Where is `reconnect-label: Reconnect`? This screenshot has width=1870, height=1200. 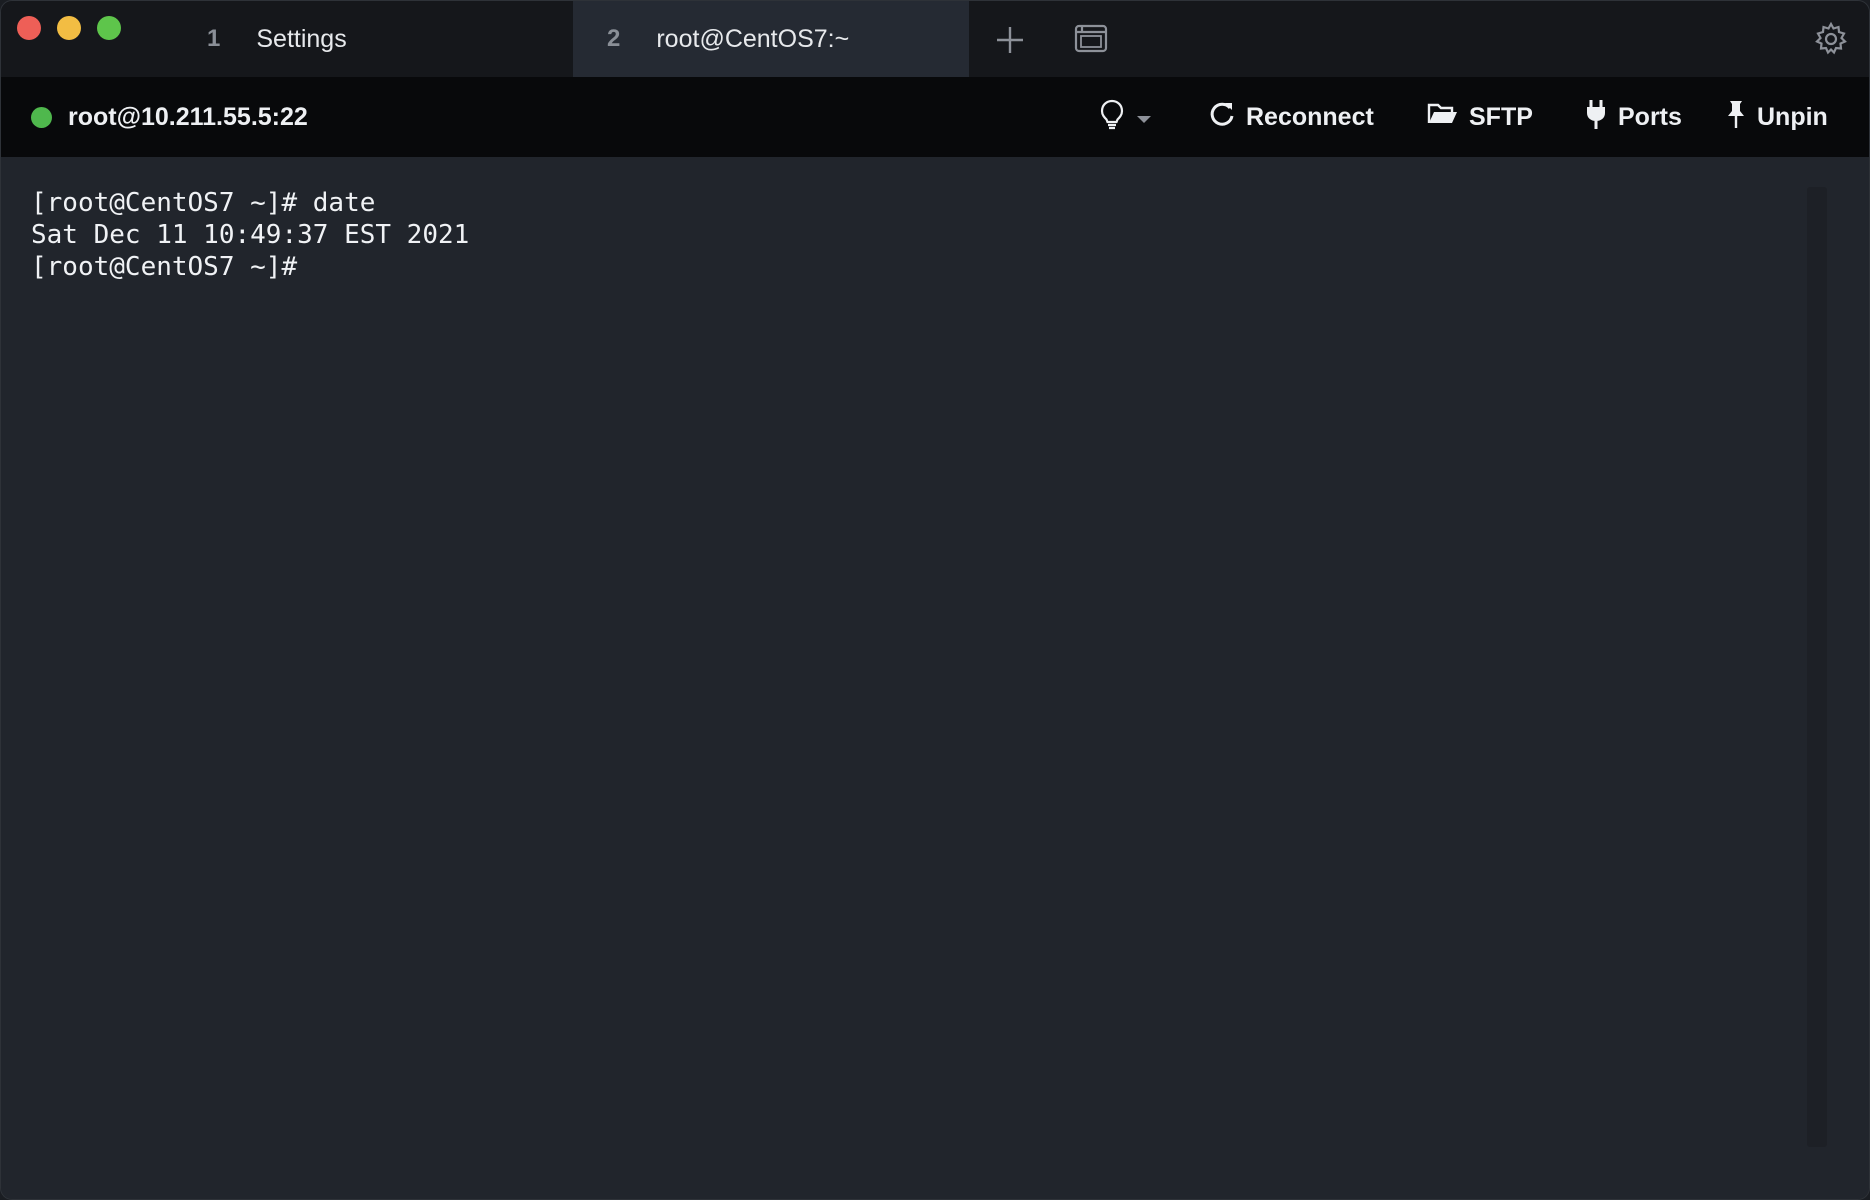
reconnect-label: Reconnect is located at coordinates (1310, 116).